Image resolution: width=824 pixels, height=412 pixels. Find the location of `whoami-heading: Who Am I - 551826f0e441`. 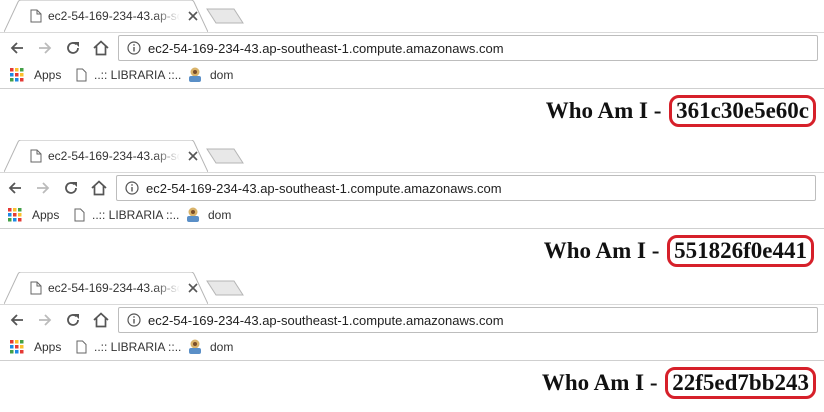

whoami-heading: Who Am I - 551826f0e441 is located at coordinates (679, 251).